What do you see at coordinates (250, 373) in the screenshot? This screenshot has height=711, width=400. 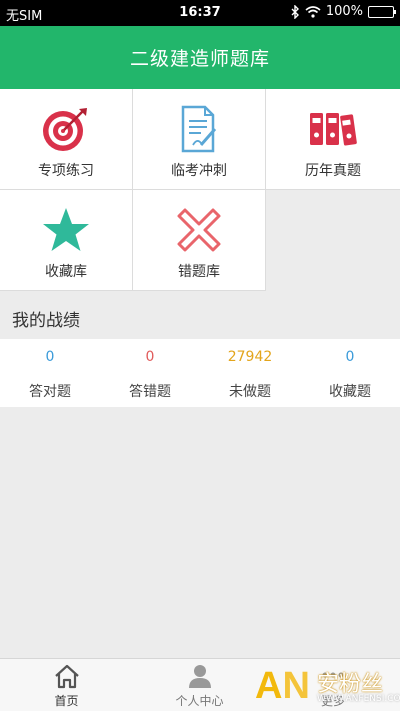 I see `stat-undone: 27942 未做题` at bounding box center [250, 373].